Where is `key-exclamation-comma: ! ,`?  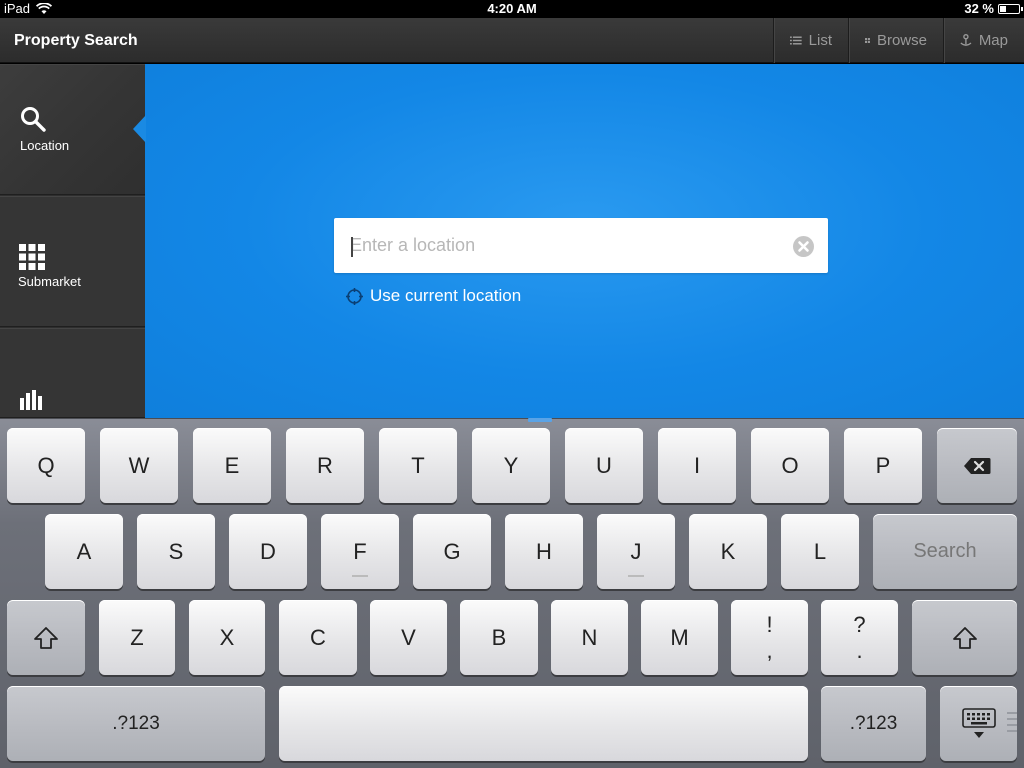 key-exclamation-comma: ! , is located at coordinates (769, 637).